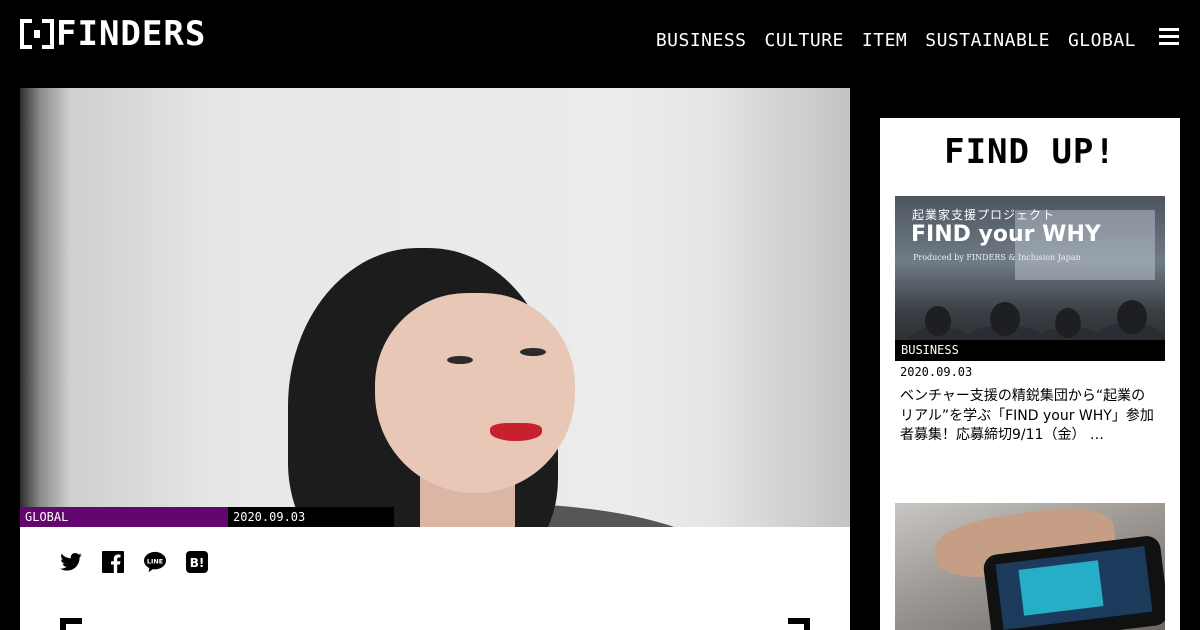 Image resolution: width=1200 pixels, height=630 pixels. Describe the element at coordinates (804, 40) in the screenshot. I see `nav-culture: CULTURE` at that location.